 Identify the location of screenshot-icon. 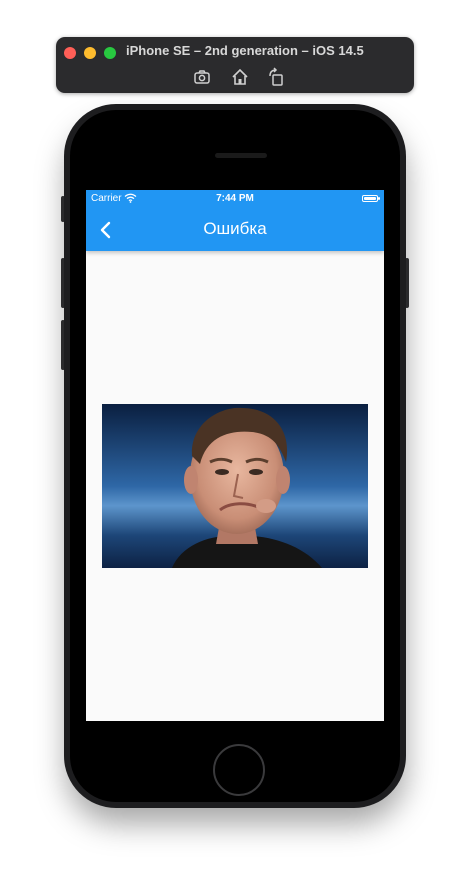
(202, 77).